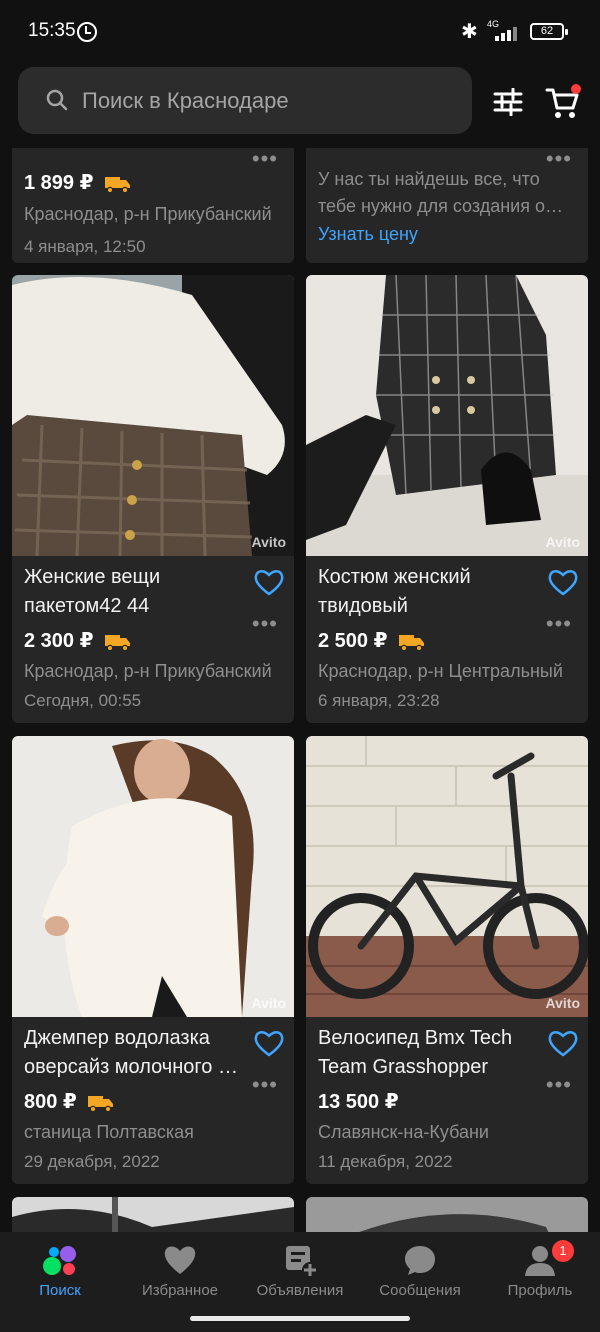  Describe the element at coordinates (300, 1318) in the screenshot. I see `home-indicator` at that location.